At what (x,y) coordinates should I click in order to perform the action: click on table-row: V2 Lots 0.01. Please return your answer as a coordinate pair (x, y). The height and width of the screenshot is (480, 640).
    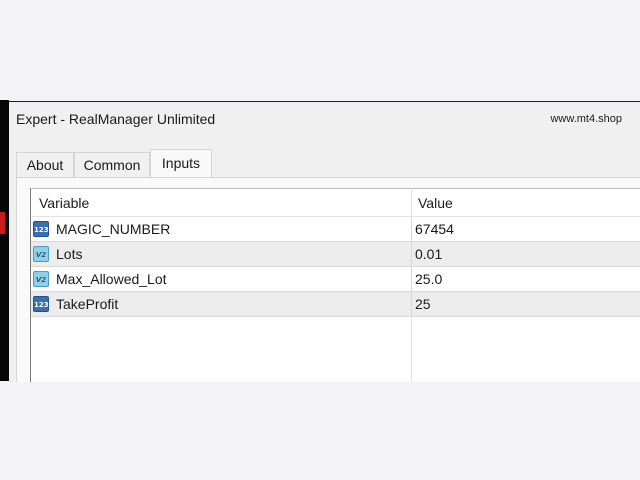
    Looking at the image, I should click on (335, 254).